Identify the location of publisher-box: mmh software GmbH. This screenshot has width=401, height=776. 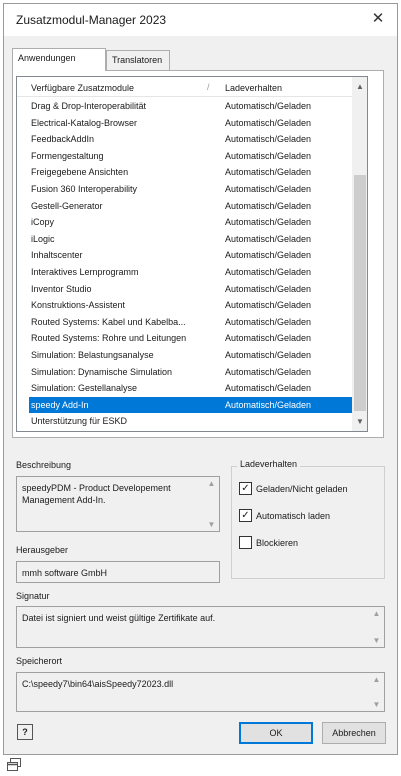
(118, 572).